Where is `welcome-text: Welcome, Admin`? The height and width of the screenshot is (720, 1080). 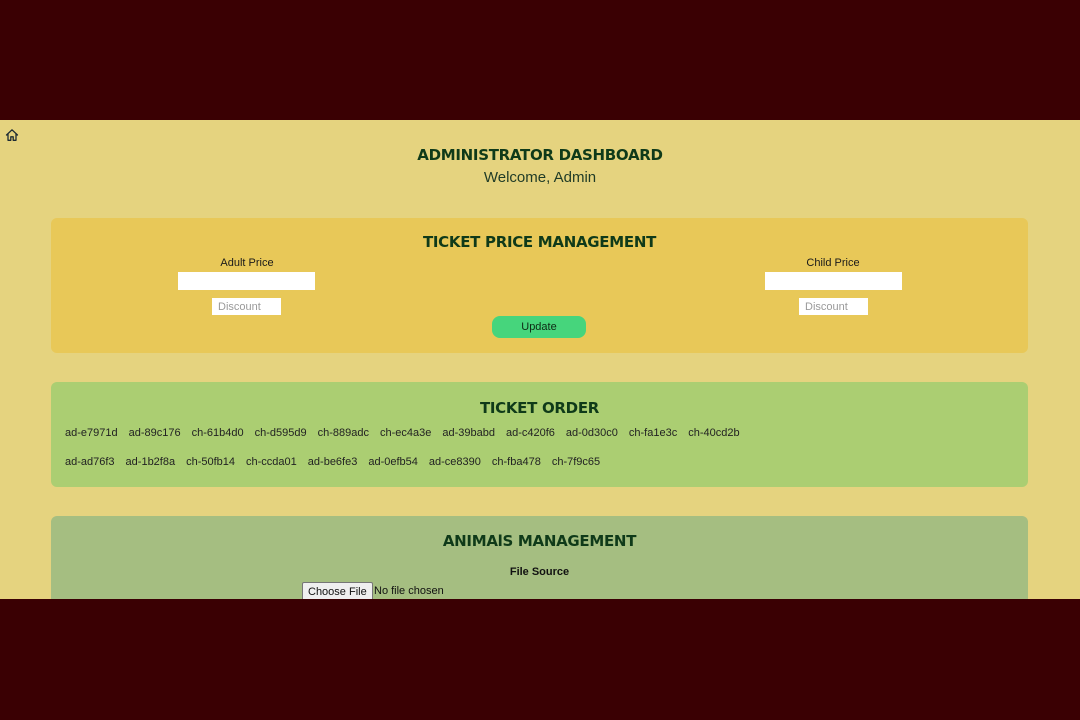 welcome-text: Welcome, Admin is located at coordinates (540, 177).